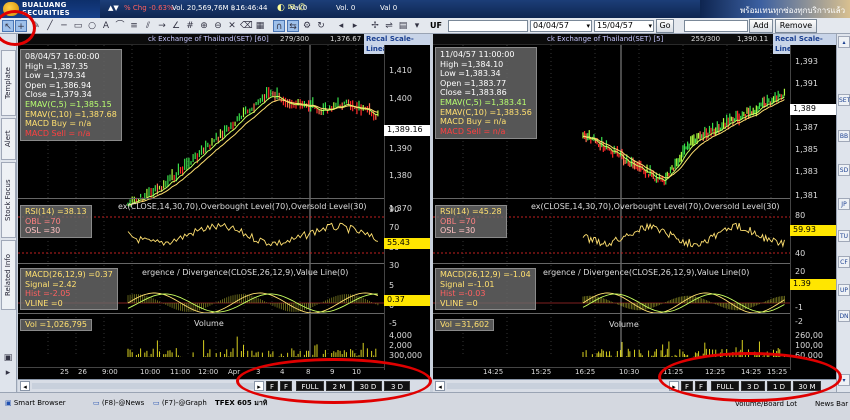  Describe the element at coordinates (218, 26) in the screenshot. I see `zoom-out-icon: ⊖` at that location.